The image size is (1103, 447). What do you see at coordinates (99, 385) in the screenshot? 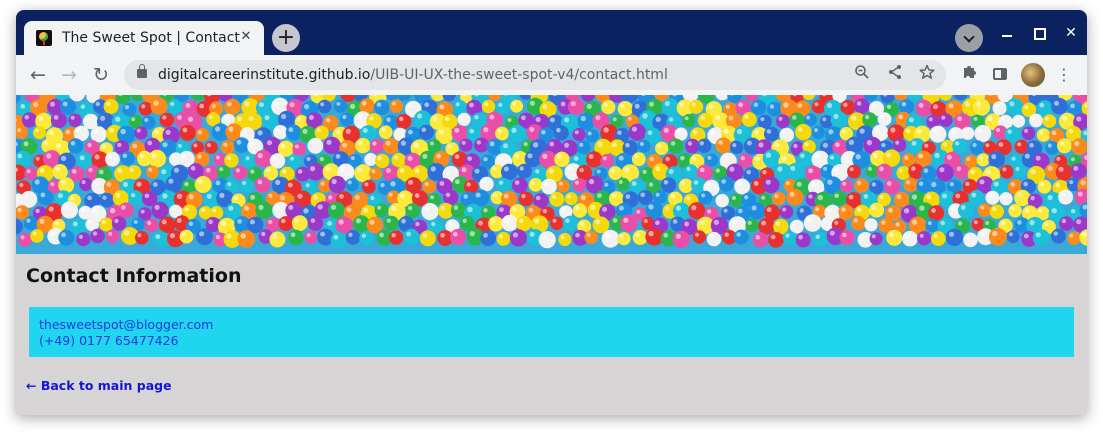
I see `back-to-main-link: ← Back to main page` at bounding box center [99, 385].